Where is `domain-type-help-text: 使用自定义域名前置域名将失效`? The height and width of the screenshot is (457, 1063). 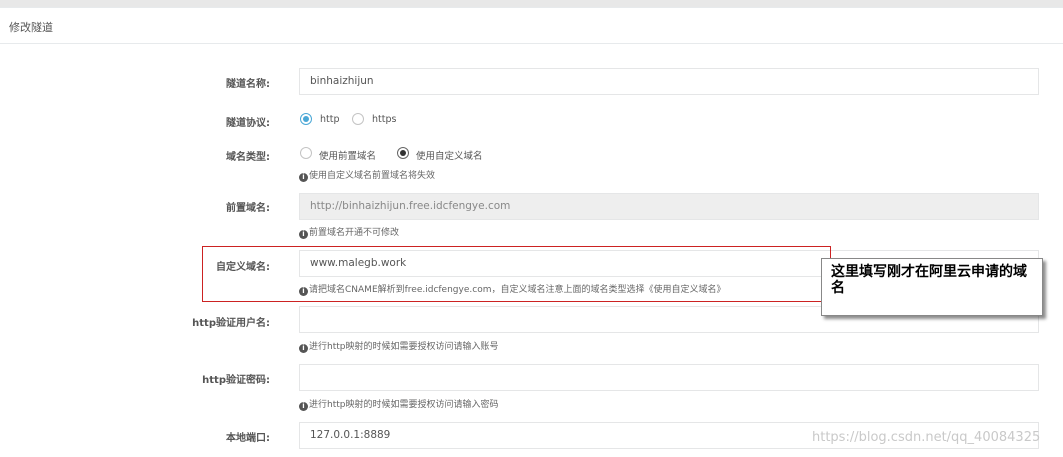 domain-type-help-text: 使用自定义域名前置域名将失效 is located at coordinates (372, 176).